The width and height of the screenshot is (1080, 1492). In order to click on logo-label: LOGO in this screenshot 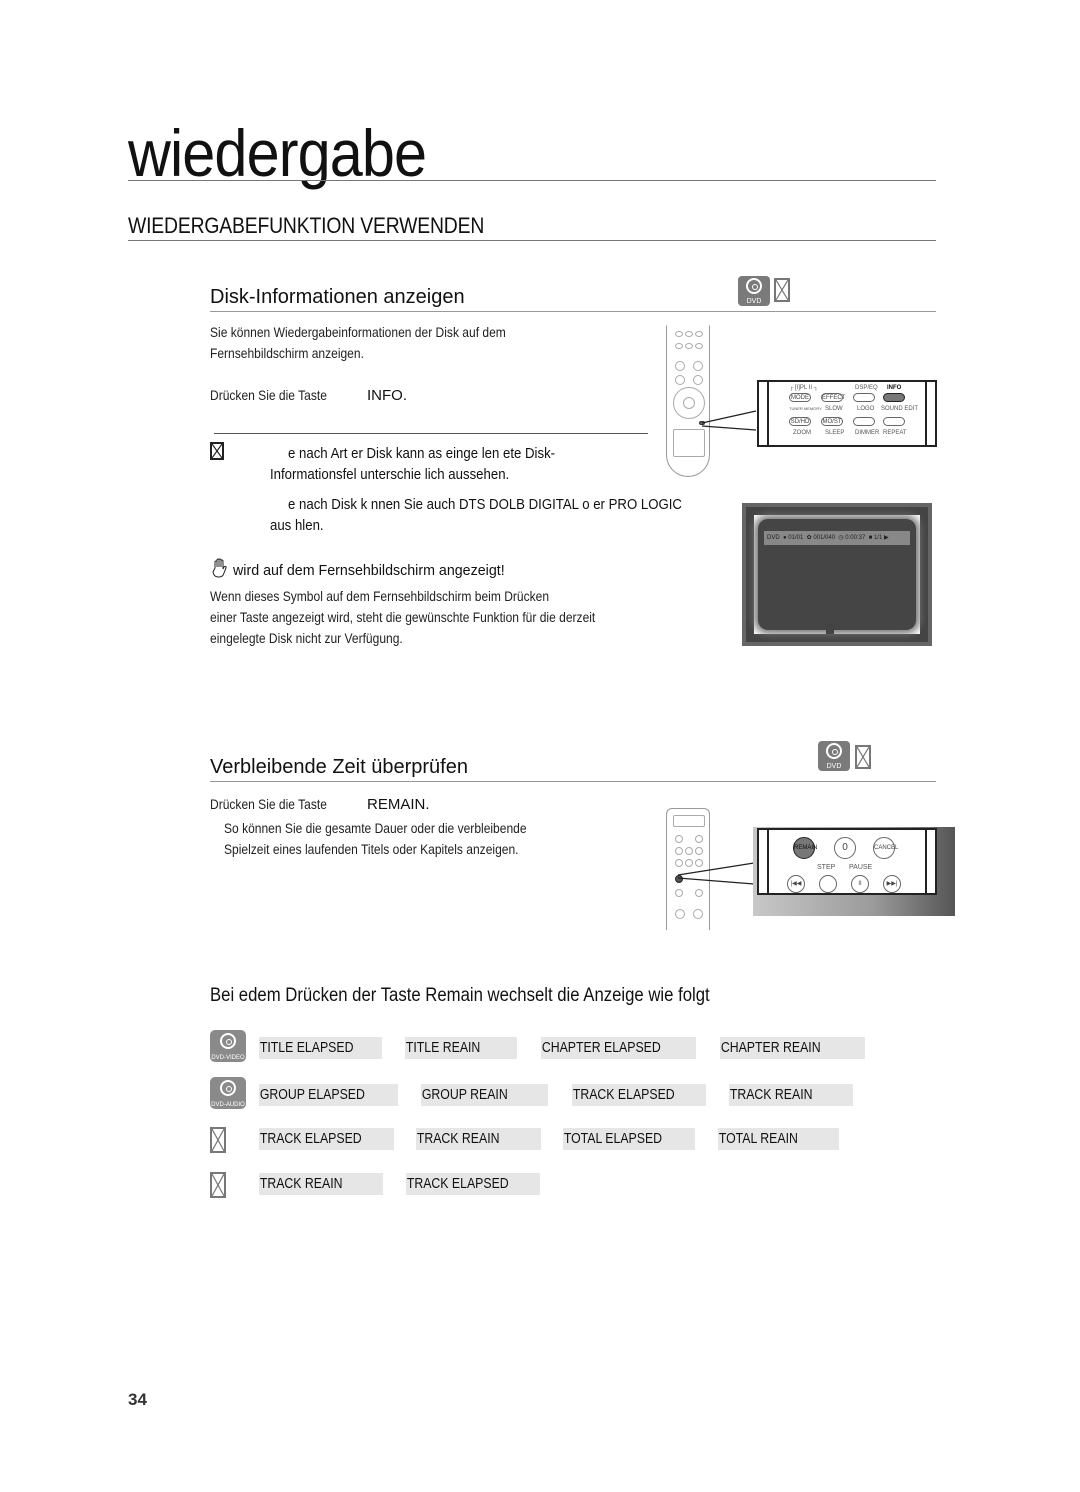, I will do `click(866, 409)`.